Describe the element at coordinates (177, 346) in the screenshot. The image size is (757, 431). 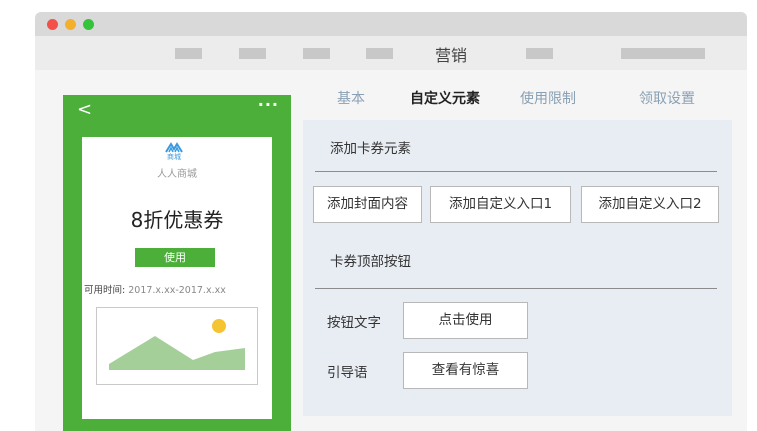
I see `image-placeholder-icon` at that location.